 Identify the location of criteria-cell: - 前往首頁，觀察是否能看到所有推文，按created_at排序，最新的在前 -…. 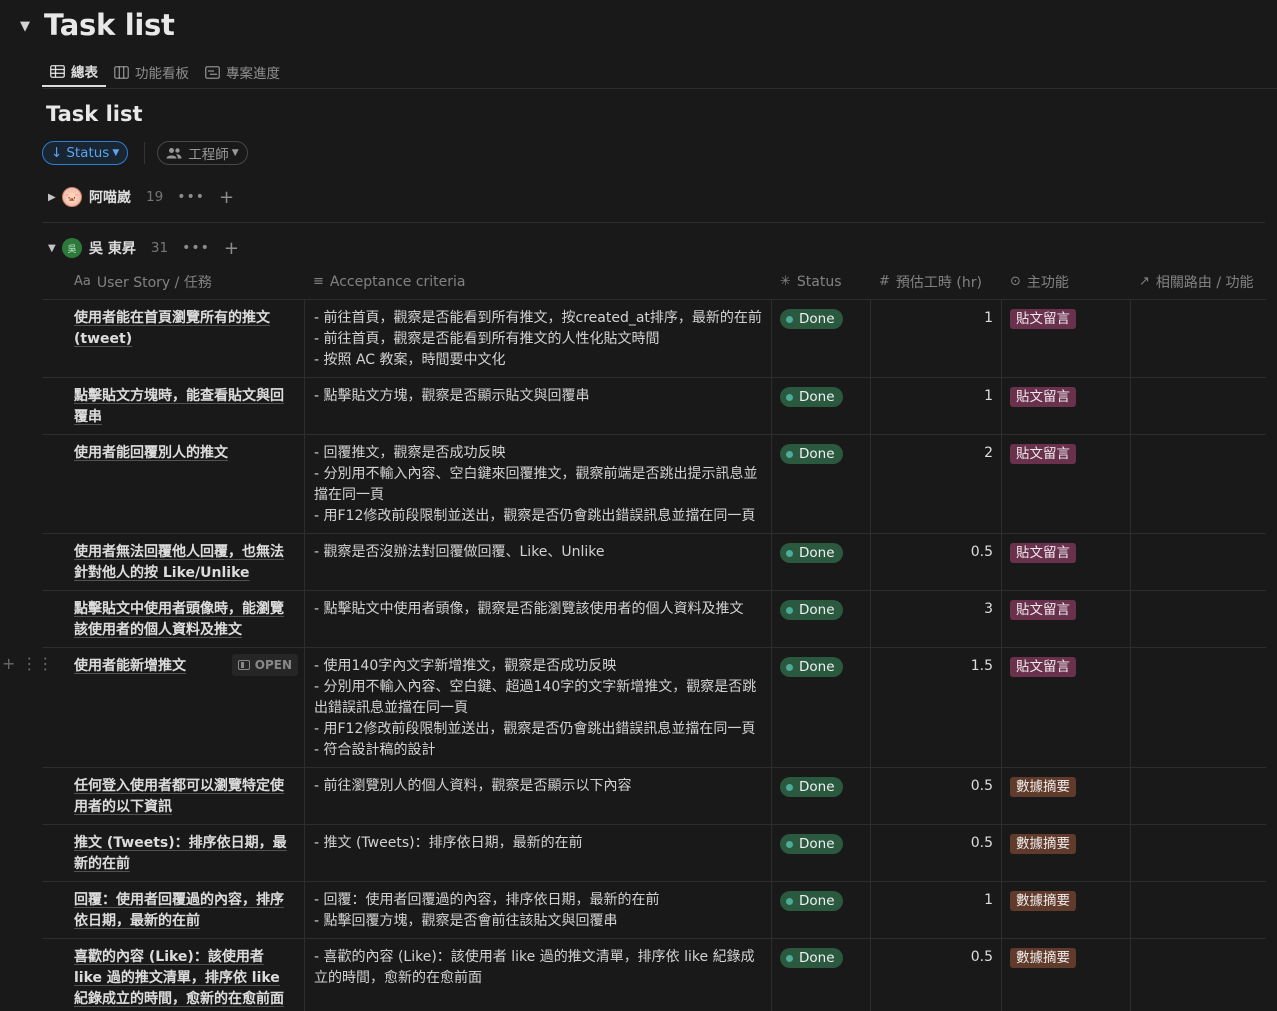
(538, 338).